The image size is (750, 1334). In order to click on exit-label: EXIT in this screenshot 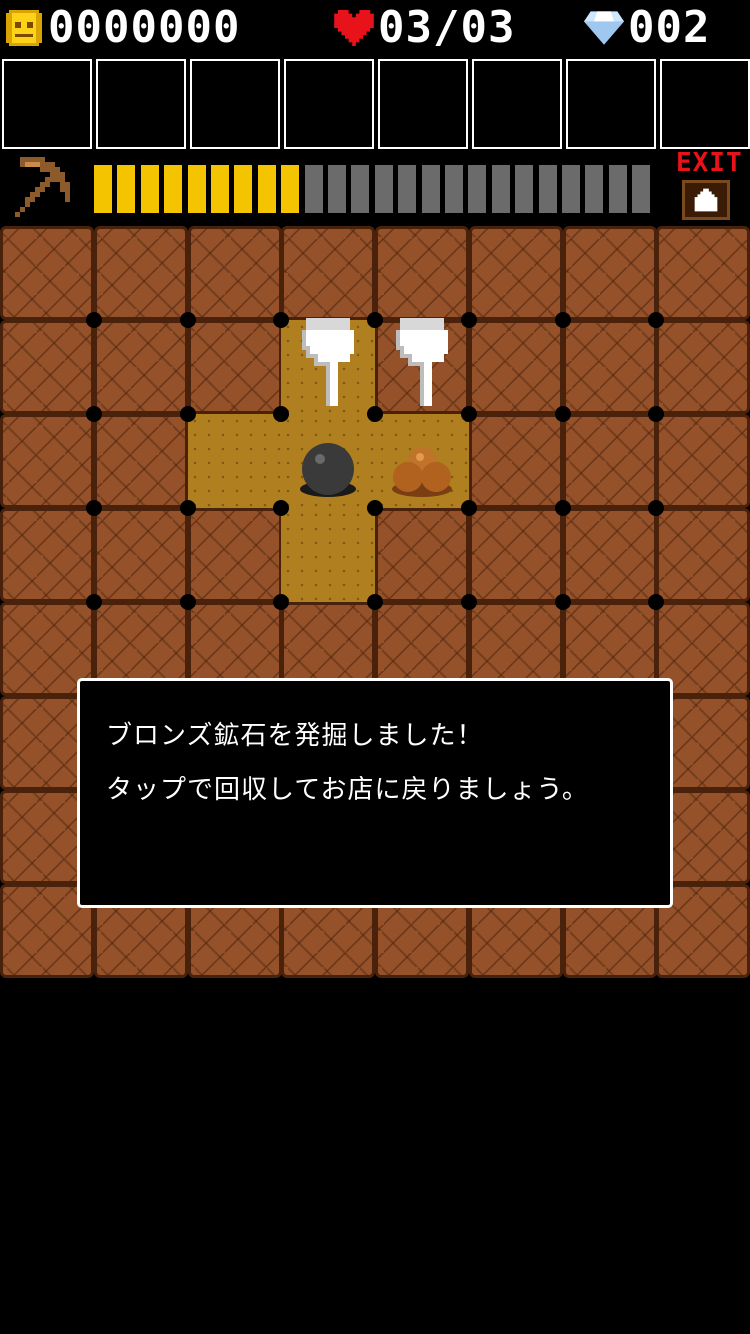, I will do `click(709, 163)`.